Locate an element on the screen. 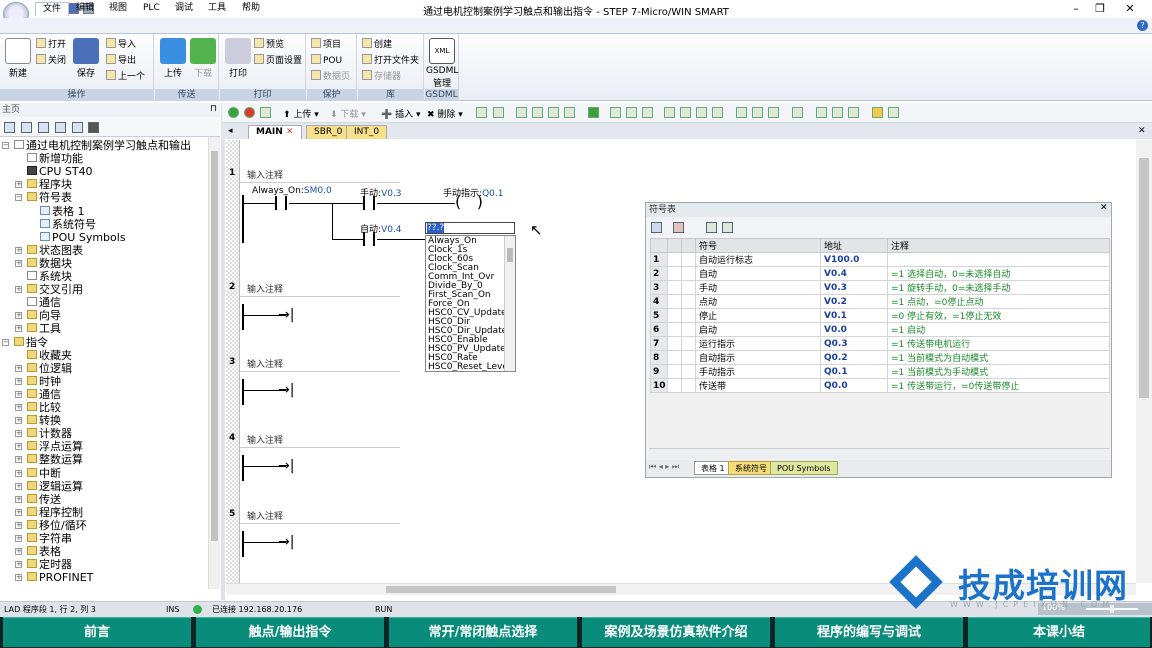  goto-icon is located at coordinates (593, 112).